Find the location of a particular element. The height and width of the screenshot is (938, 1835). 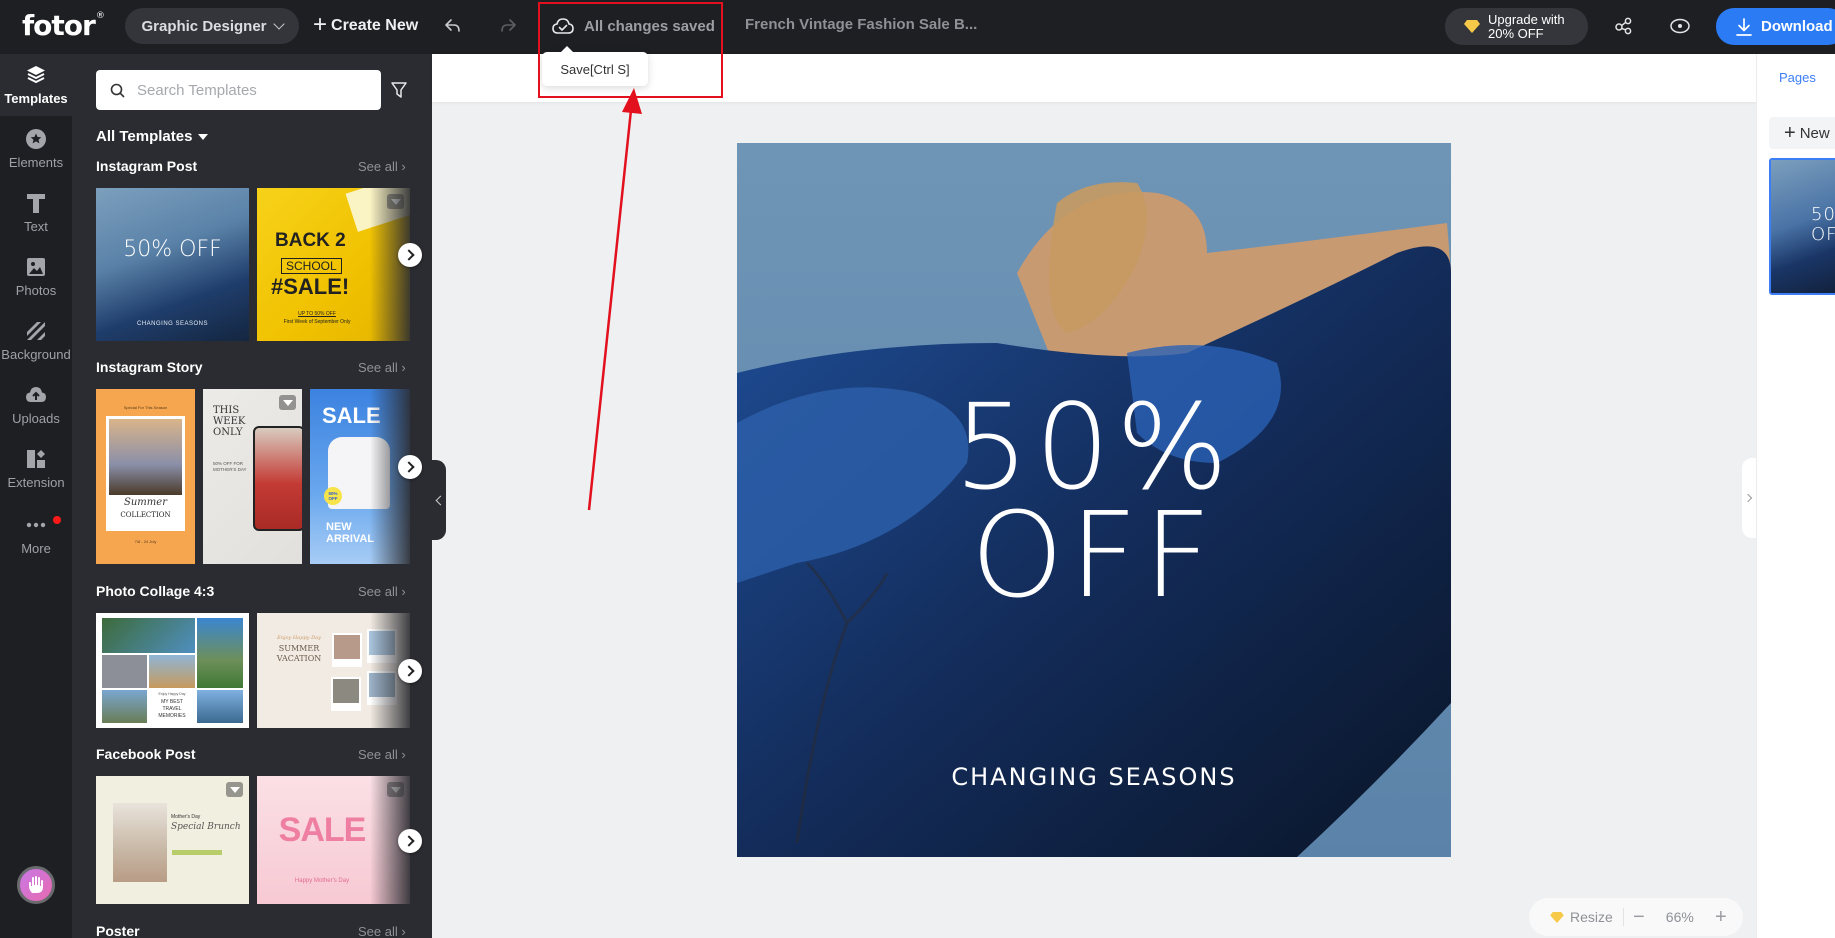

thumb-sub: UP TO 50% OFF is located at coordinates (317, 314).